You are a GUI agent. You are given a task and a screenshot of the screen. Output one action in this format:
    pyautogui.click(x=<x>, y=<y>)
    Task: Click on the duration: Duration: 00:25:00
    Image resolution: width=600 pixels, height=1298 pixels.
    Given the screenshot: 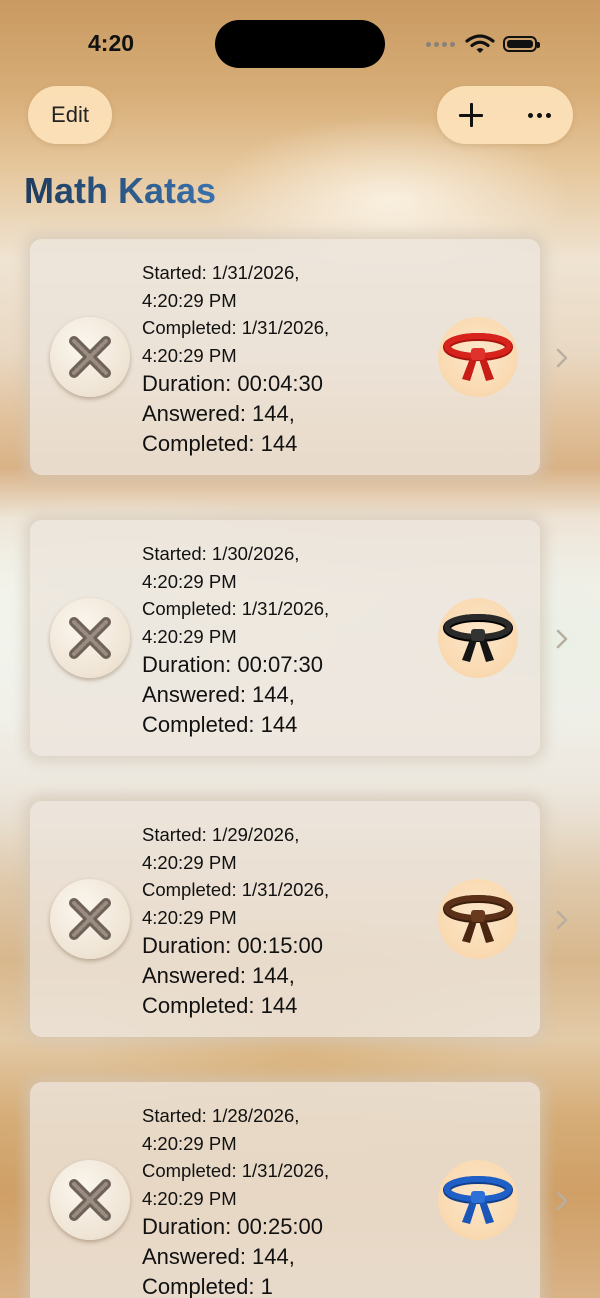 What is the action you would take?
    pyautogui.click(x=233, y=1226)
    